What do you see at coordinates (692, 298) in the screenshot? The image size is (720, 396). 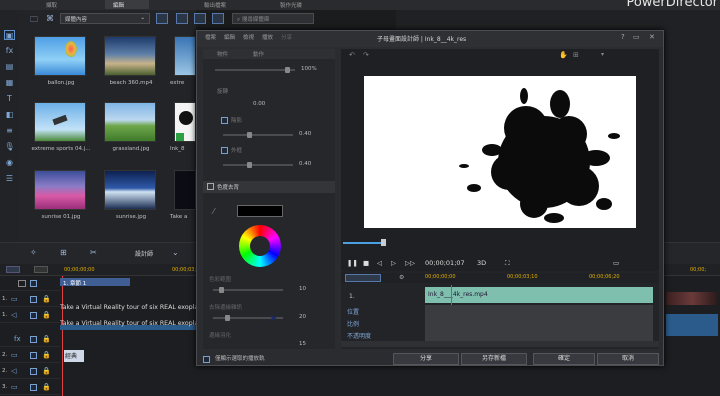 I see `film-strip-clip` at bounding box center [692, 298].